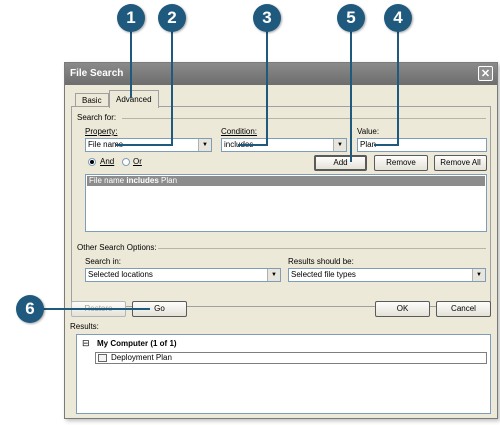 The image size is (500, 425). I want to click on criteria-list: File name includes Plan, so click(286, 203).